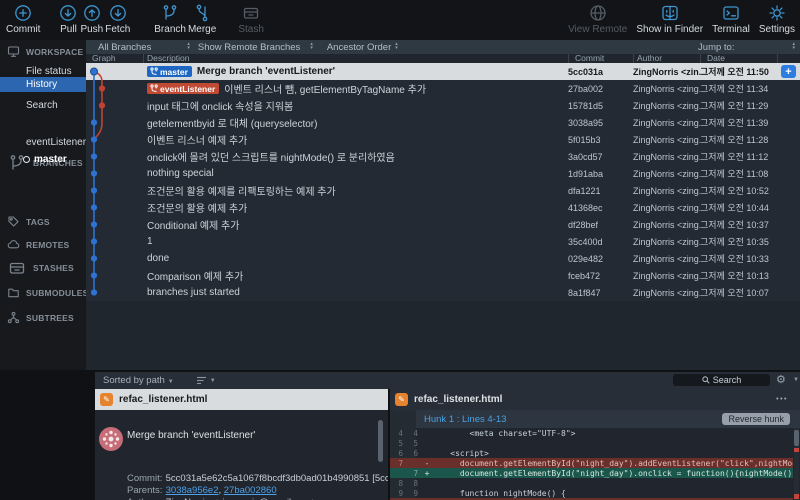 The width and height of the screenshot is (800, 500). What do you see at coordinates (362, 47) in the screenshot?
I see `filter-dropdown-ancestor-order: Ancestor Order ▴ ▾` at bounding box center [362, 47].